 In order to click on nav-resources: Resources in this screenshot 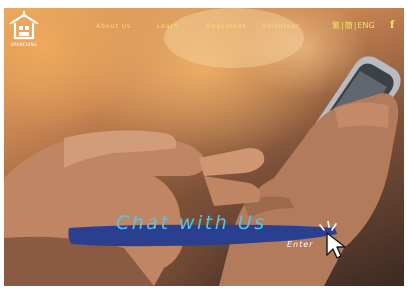, I will do `click(227, 26)`.